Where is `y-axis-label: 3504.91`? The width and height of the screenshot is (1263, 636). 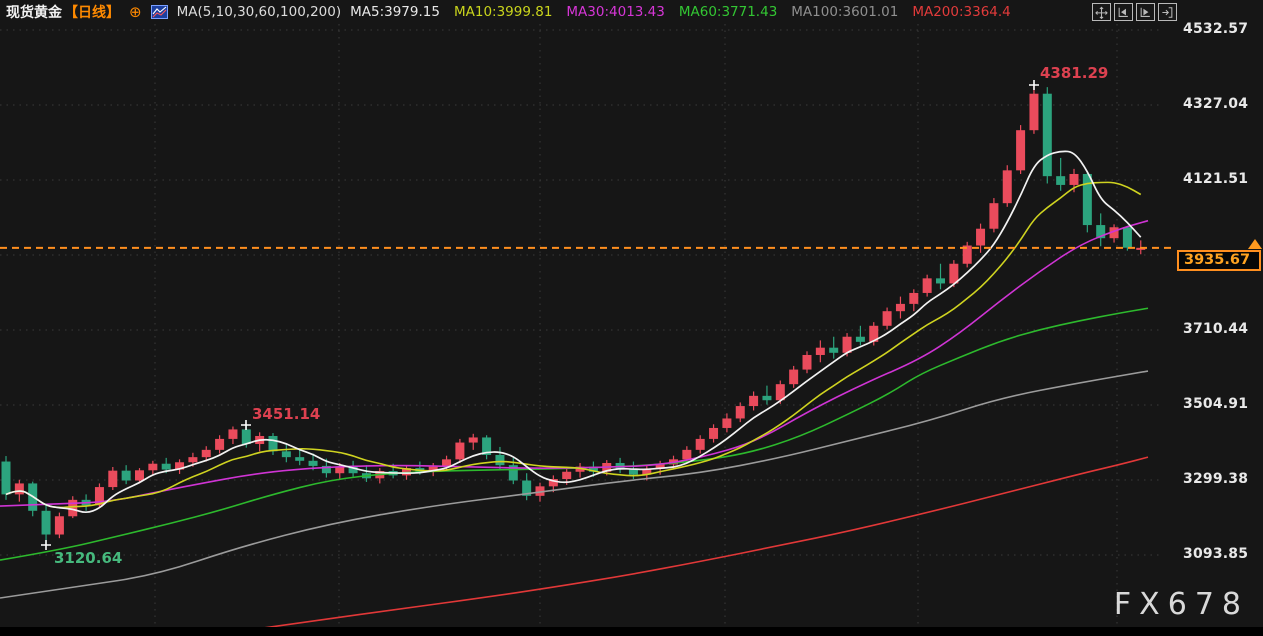
y-axis-label: 3504.91 is located at coordinates (1216, 404).